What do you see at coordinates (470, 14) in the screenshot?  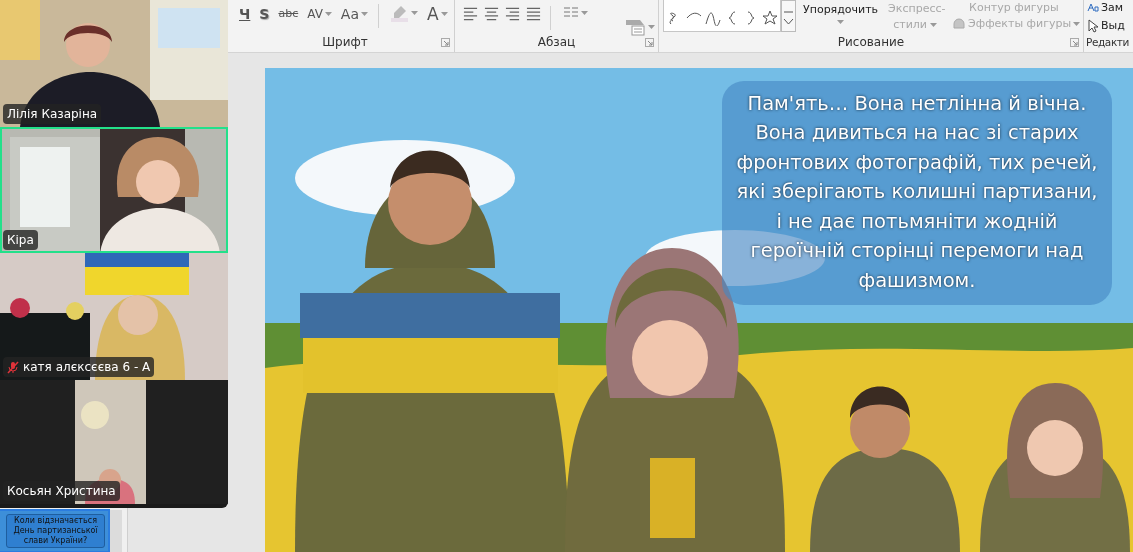 I see `align-left-icon` at bounding box center [470, 14].